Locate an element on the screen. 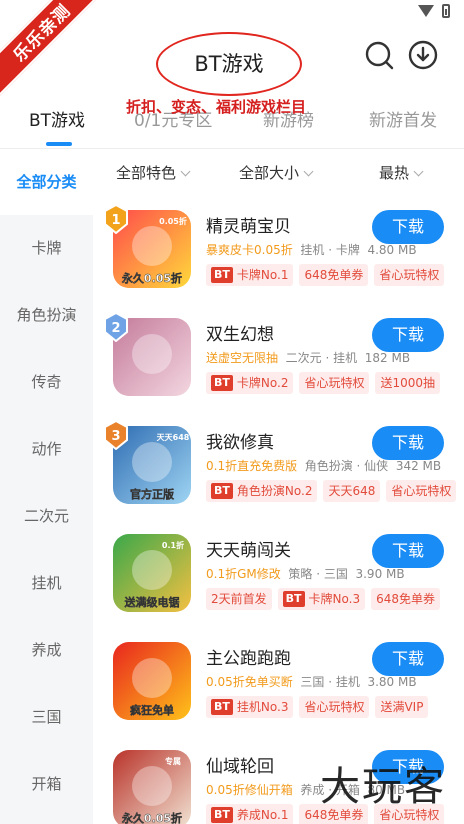  game-tag: BT 挂机No.3 is located at coordinates (250, 707).